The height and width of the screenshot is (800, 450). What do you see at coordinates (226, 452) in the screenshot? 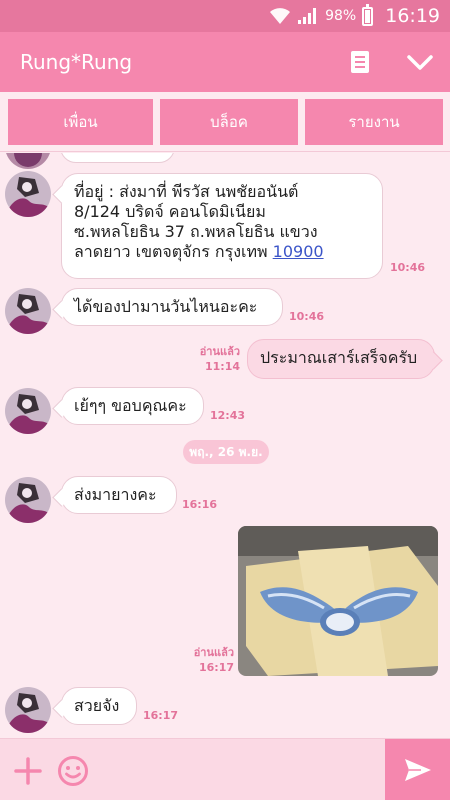
I see `date-divider: พฤ., 26 พ.ย.` at bounding box center [226, 452].